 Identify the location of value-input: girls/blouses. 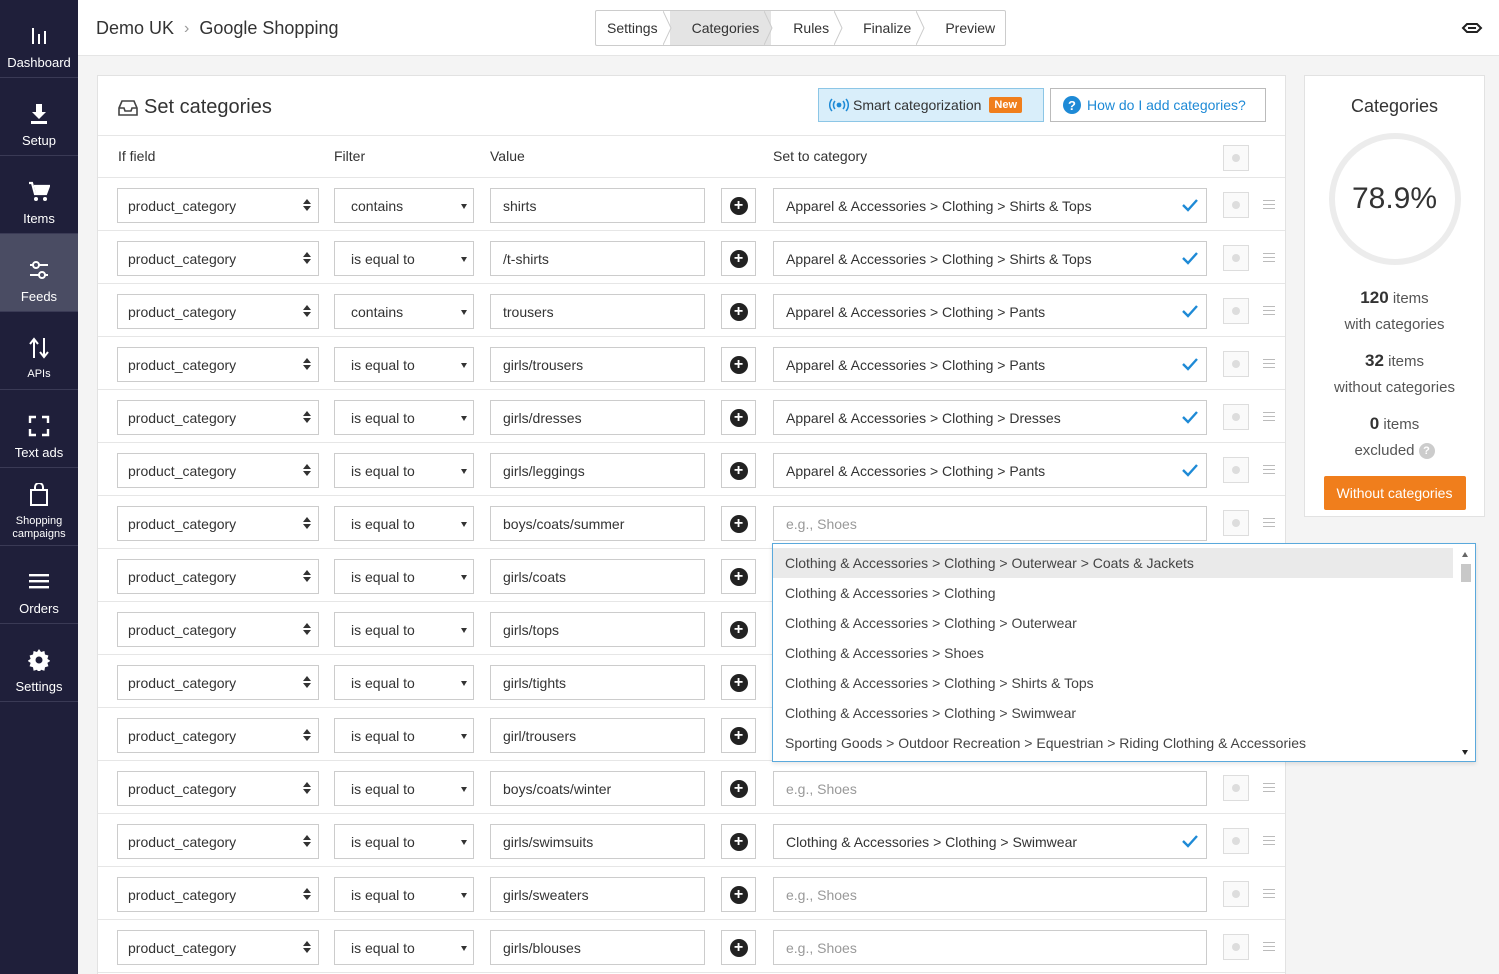
(597, 947).